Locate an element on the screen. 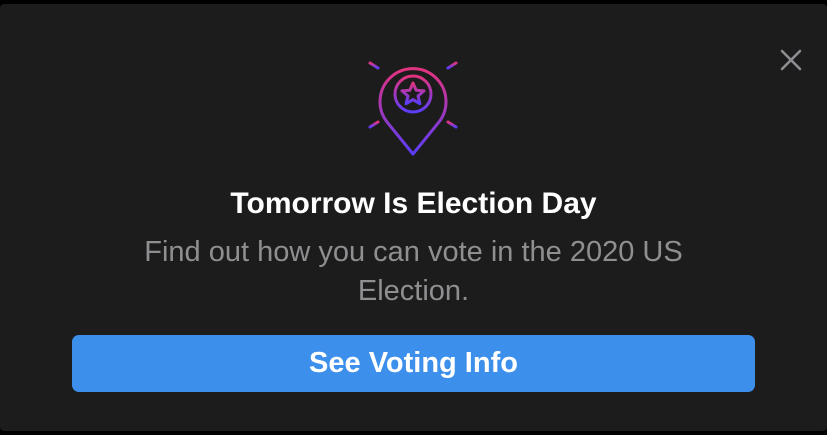 This screenshot has height=435, width=827. location-pin-star-icon is located at coordinates (413, 106).